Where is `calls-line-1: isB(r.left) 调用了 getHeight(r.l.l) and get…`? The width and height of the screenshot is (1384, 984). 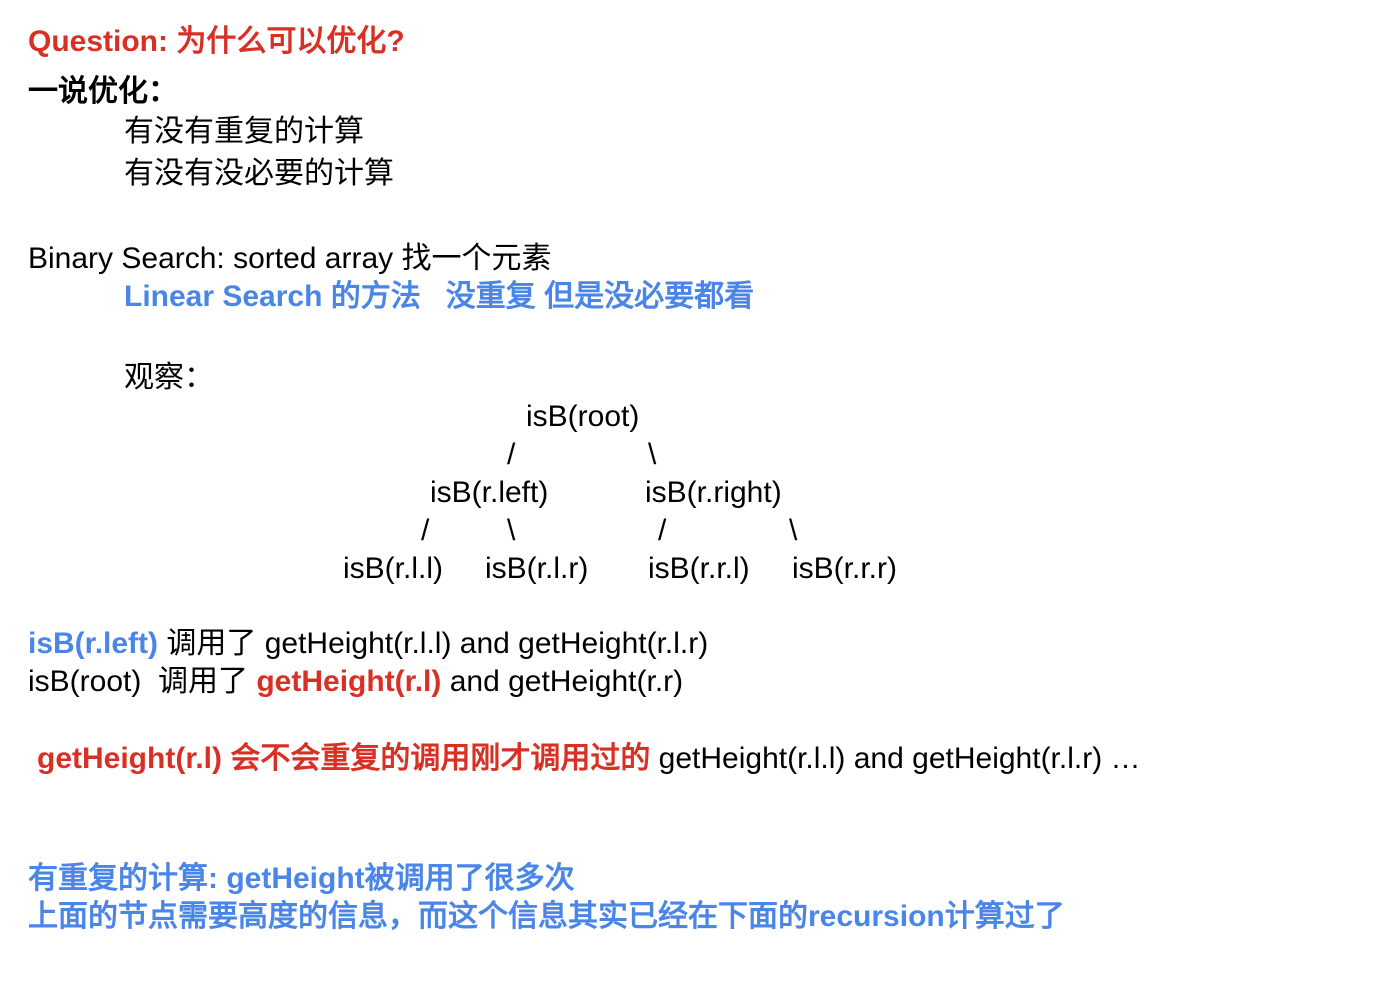 calls-line-1: isB(r.left) 调用了 getHeight(r.l.l) and get… is located at coordinates (368, 644).